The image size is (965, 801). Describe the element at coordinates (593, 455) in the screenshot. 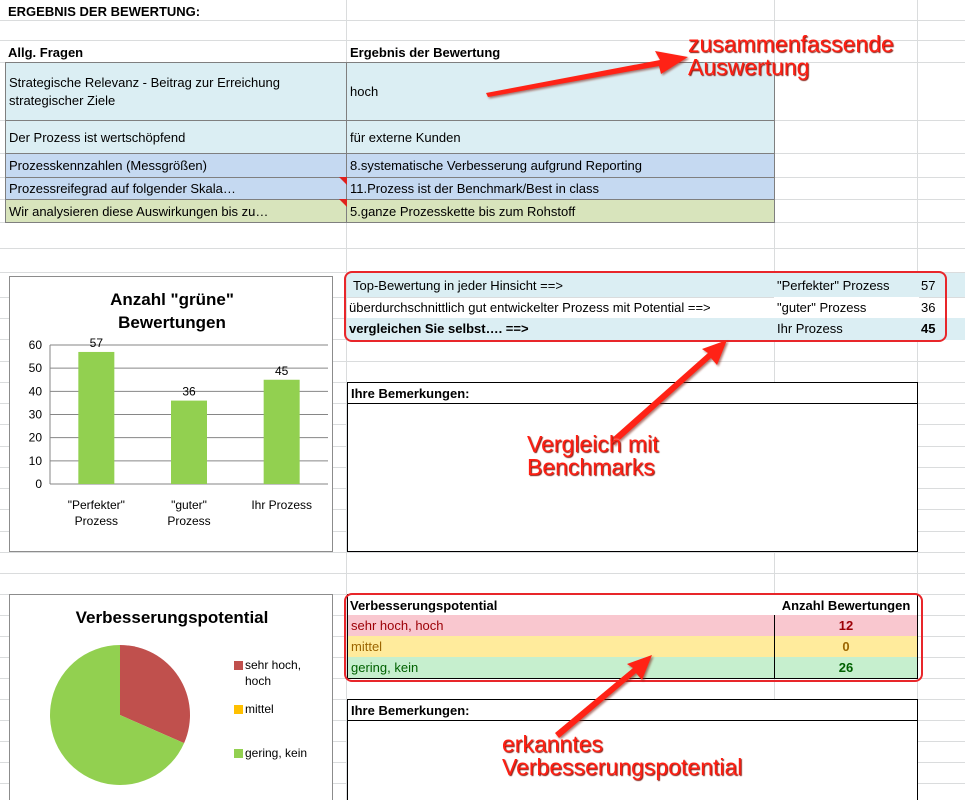

I see `annotation-benchmarks: Vergleich mit Benchmarks` at that location.